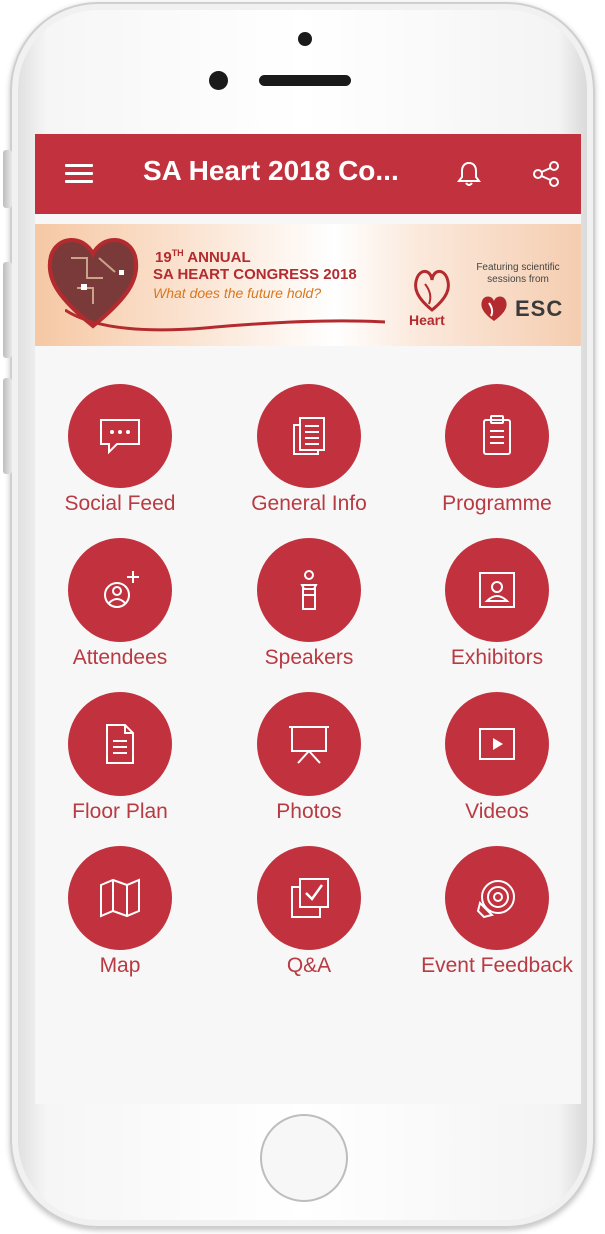 Image resolution: width=605 pixels, height=1234 pixels. I want to click on tile-exhibitors: Exhibitors, so click(494, 615).